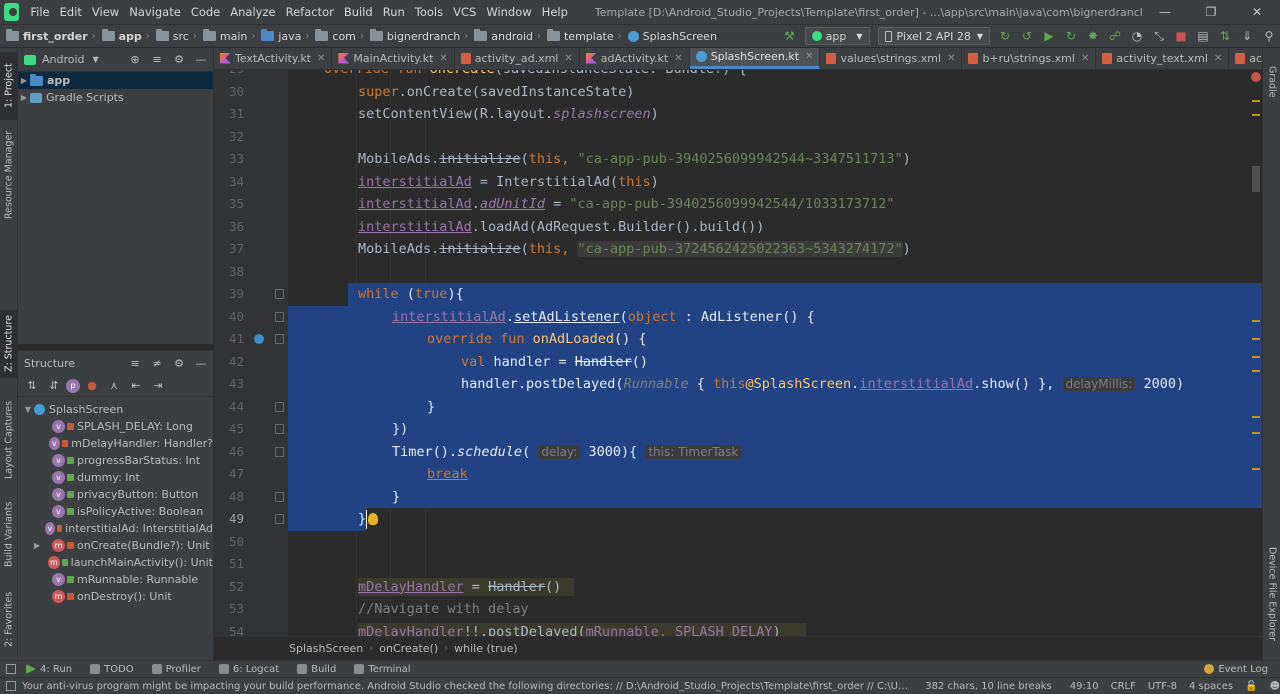 Image resolution: width=1280 pixels, height=694 pixels. Describe the element at coordinates (176, 669) in the screenshot. I see `tool-profiler: Profiler` at that location.